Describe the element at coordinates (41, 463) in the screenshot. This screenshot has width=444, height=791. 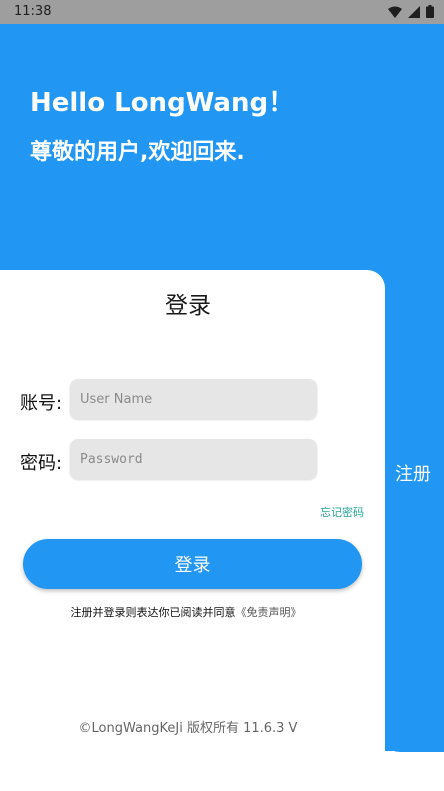
I see `password-label: 密码:` at that location.